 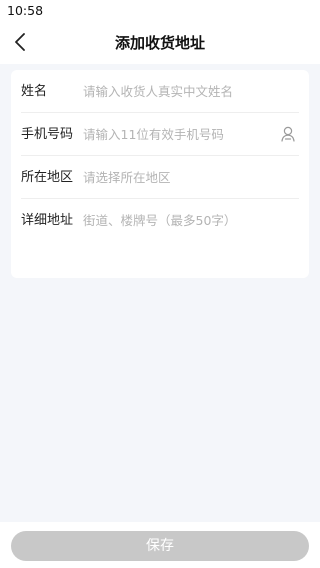 I want to click on bottom-bar: 保存, so click(x=160, y=545).